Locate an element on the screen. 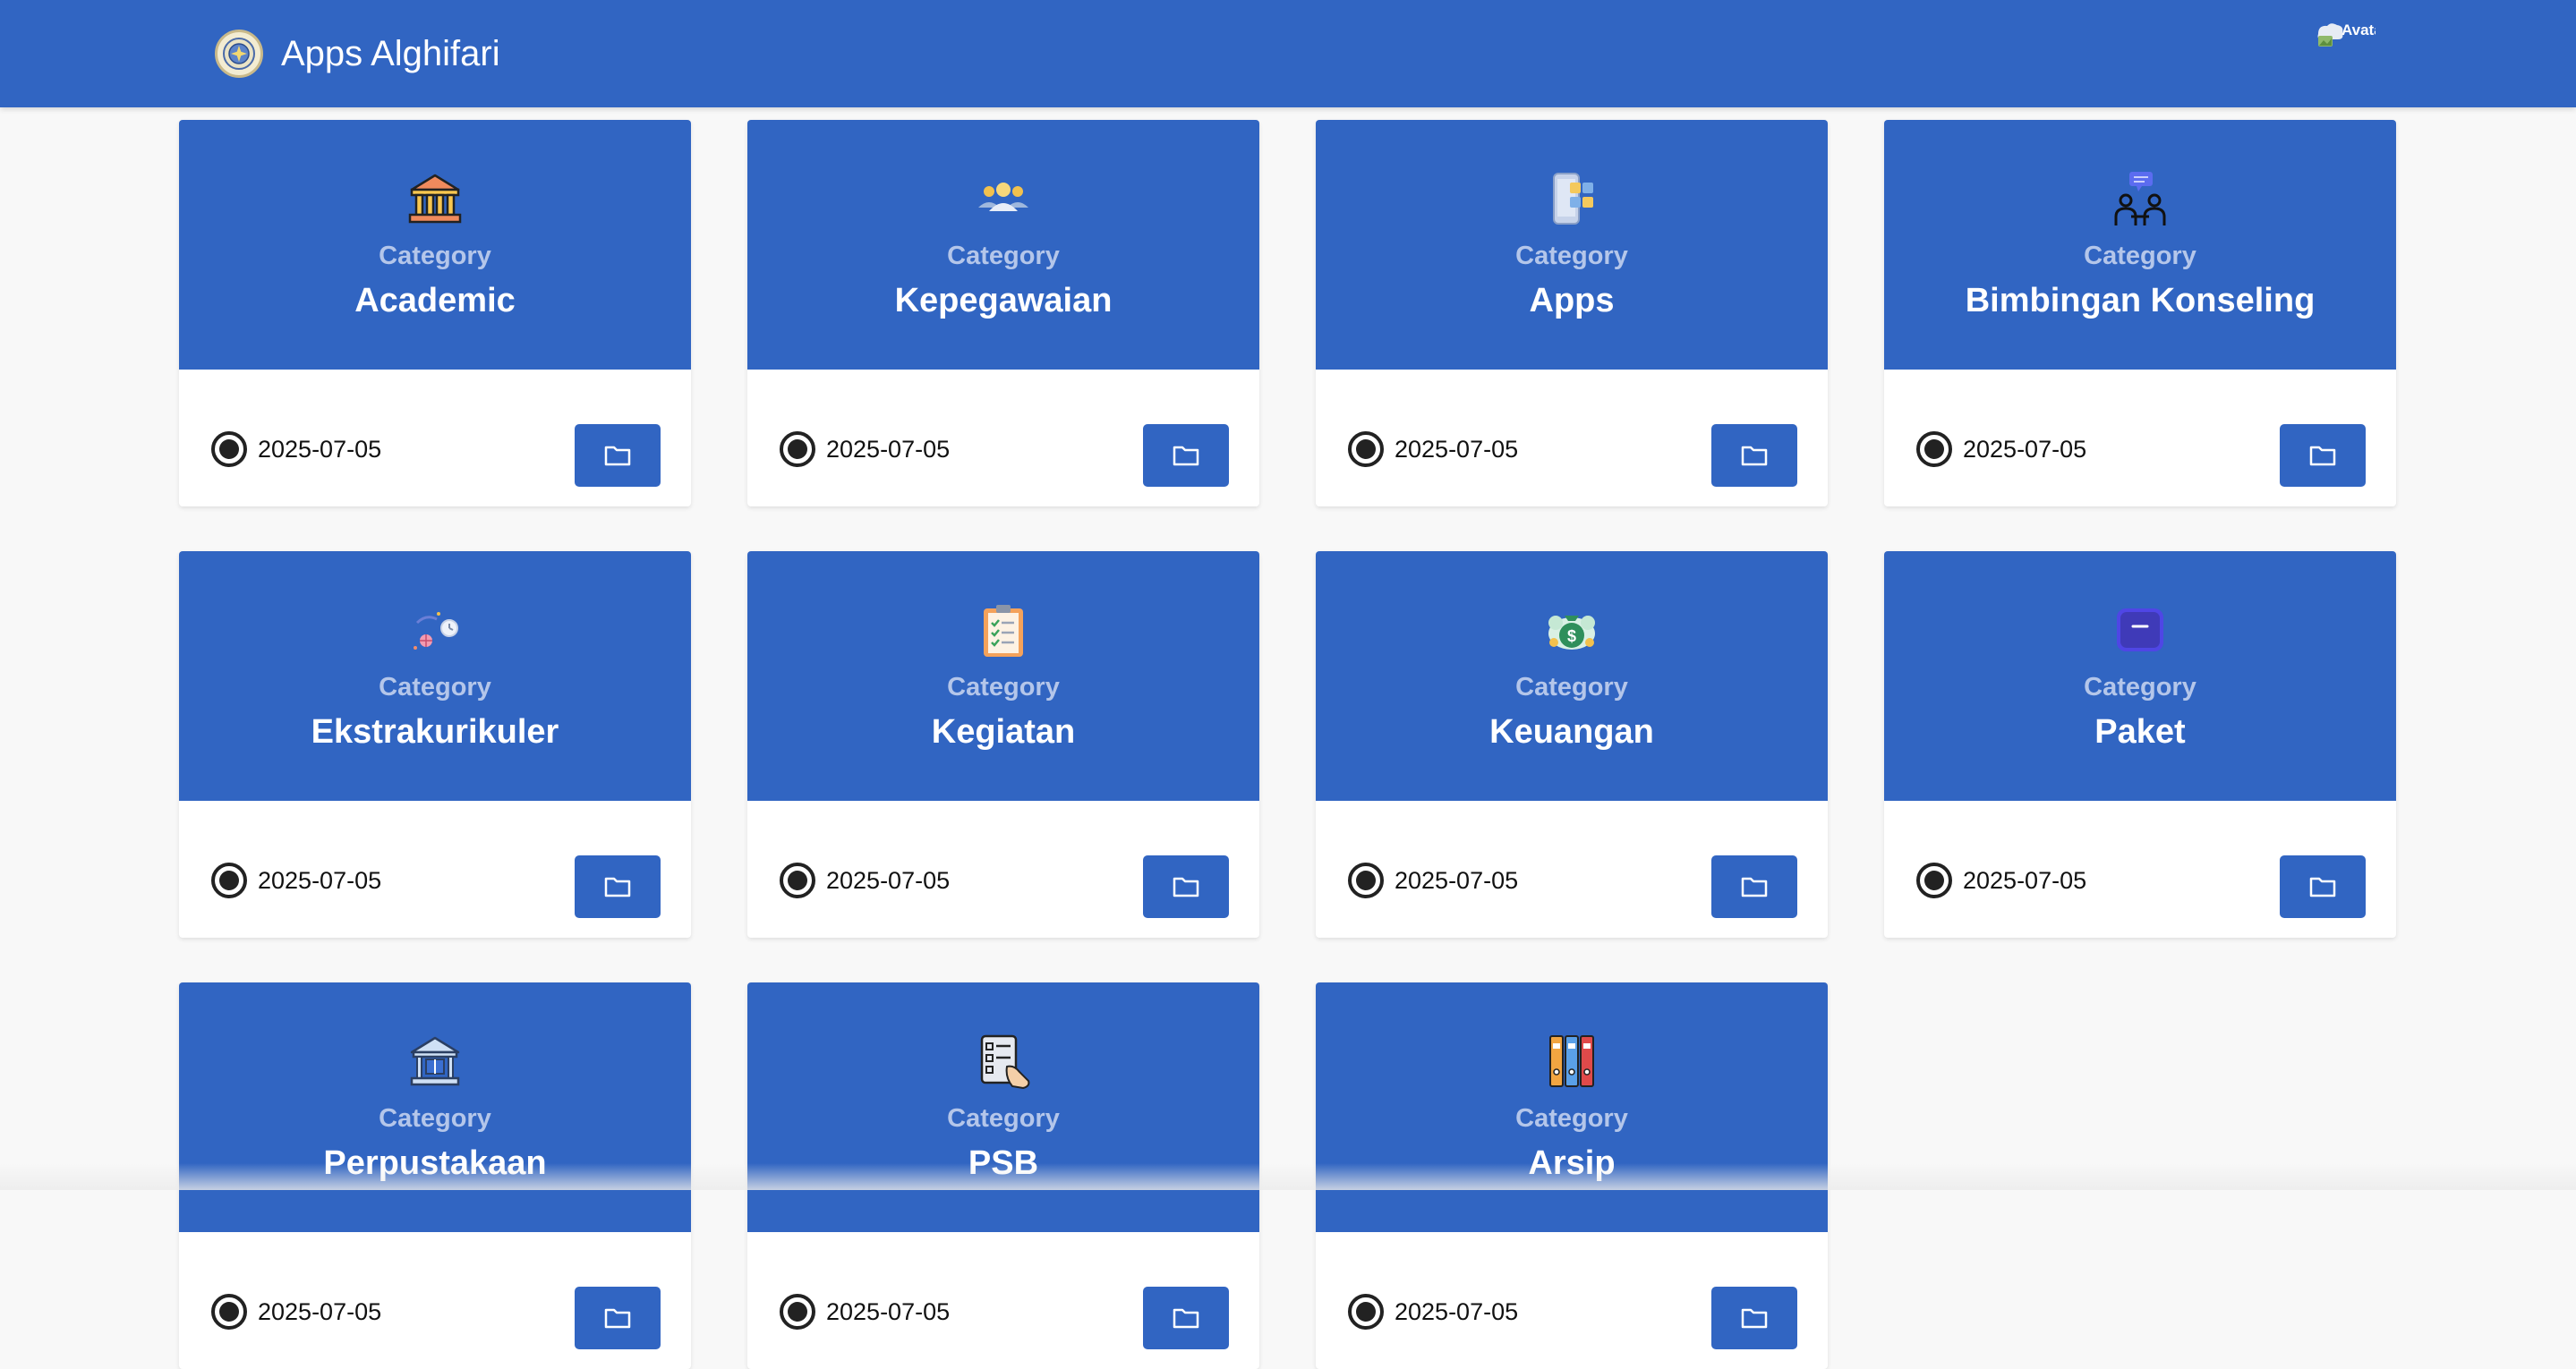 The height and width of the screenshot is (1369, 2576). card-header: Category Paket is located at coordinates (2140, 676).